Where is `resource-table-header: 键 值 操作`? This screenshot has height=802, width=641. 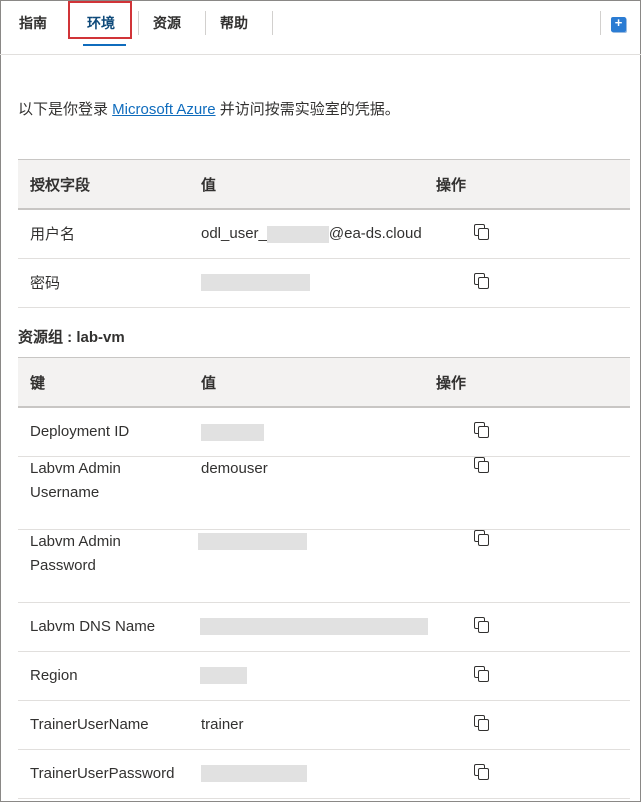
resource-table-header: 键 值 操作 is located at coordinates (324, 382).